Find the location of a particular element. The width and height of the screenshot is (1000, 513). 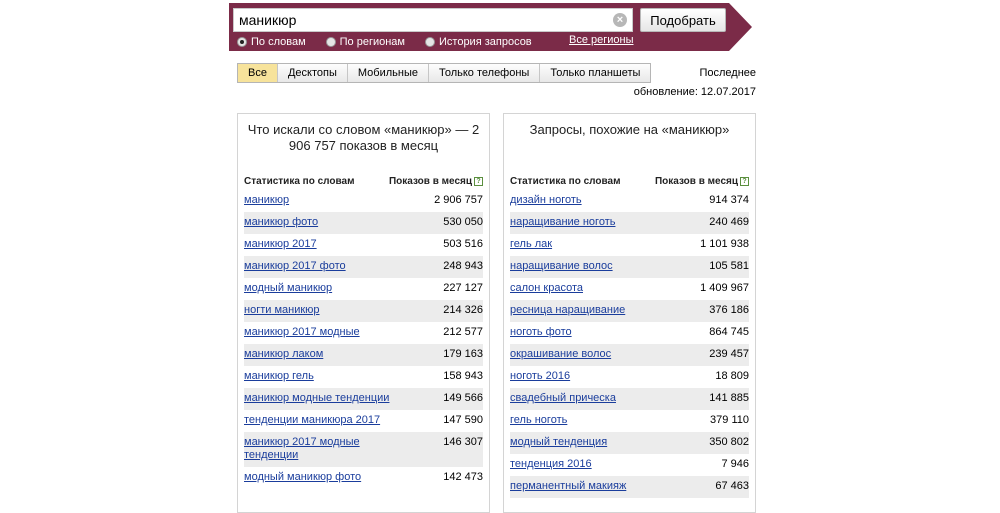

impressions-count: 227 127 is located at coordinates (463, 288).